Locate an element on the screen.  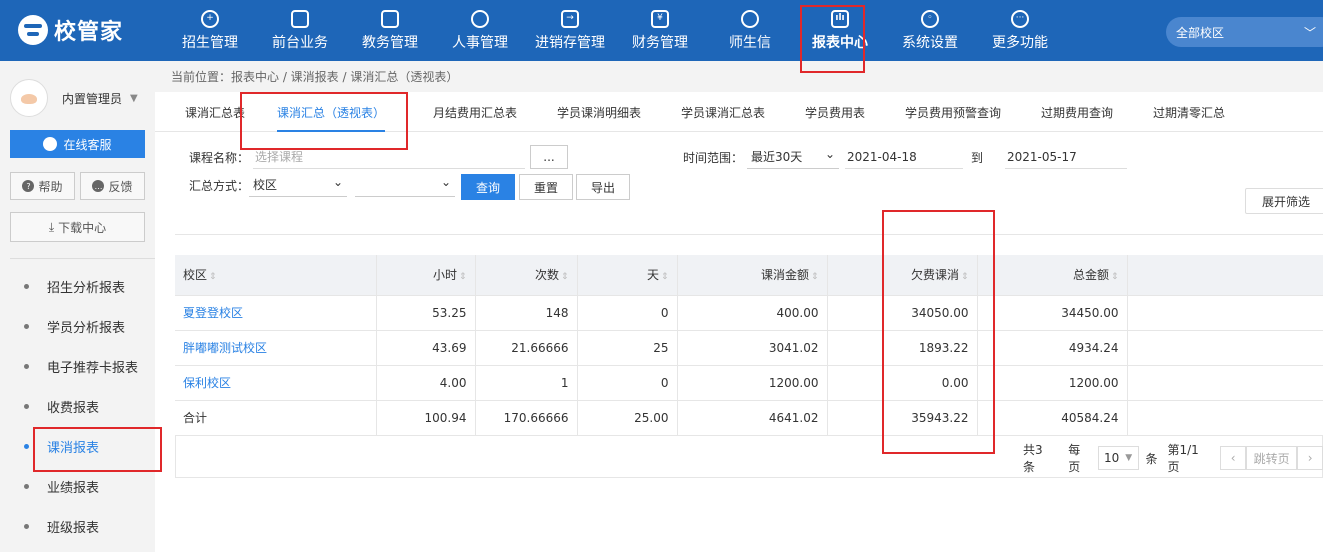
course-input: 选择课程 is located at coordinates (389, 157).